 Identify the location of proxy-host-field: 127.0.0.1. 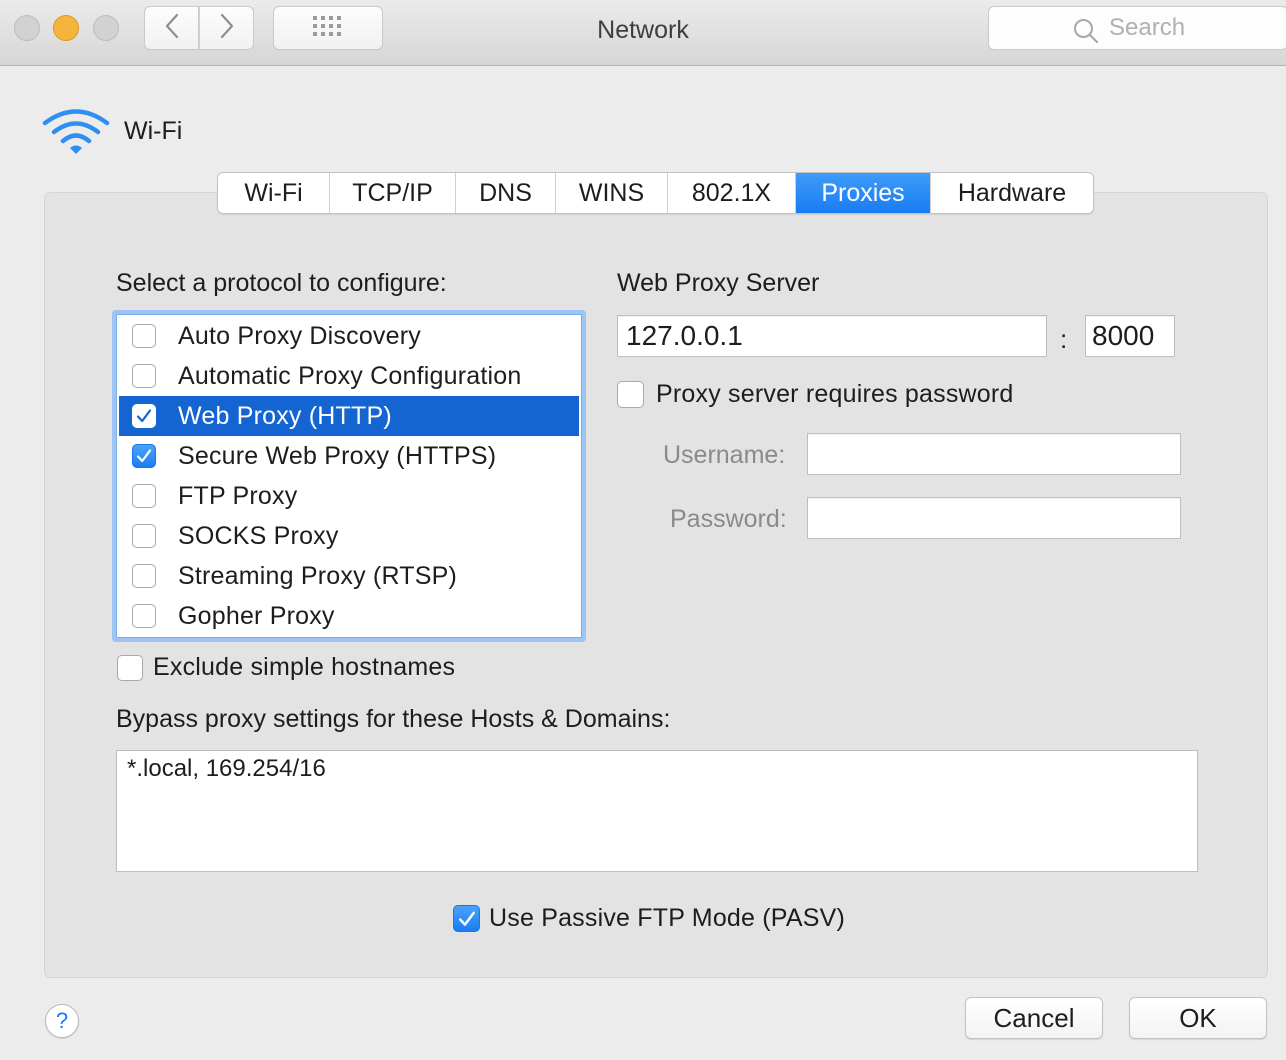
(832, 336).